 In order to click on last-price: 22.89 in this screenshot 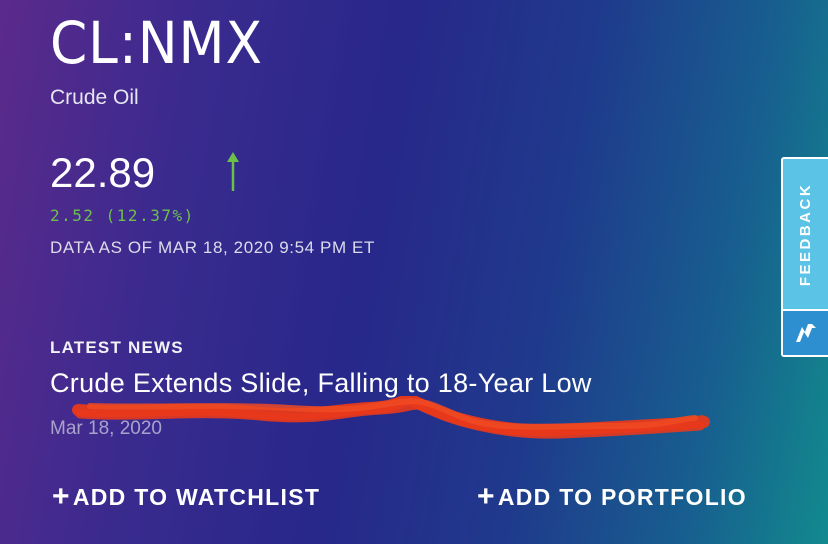, I will do `click(103, 172)`.